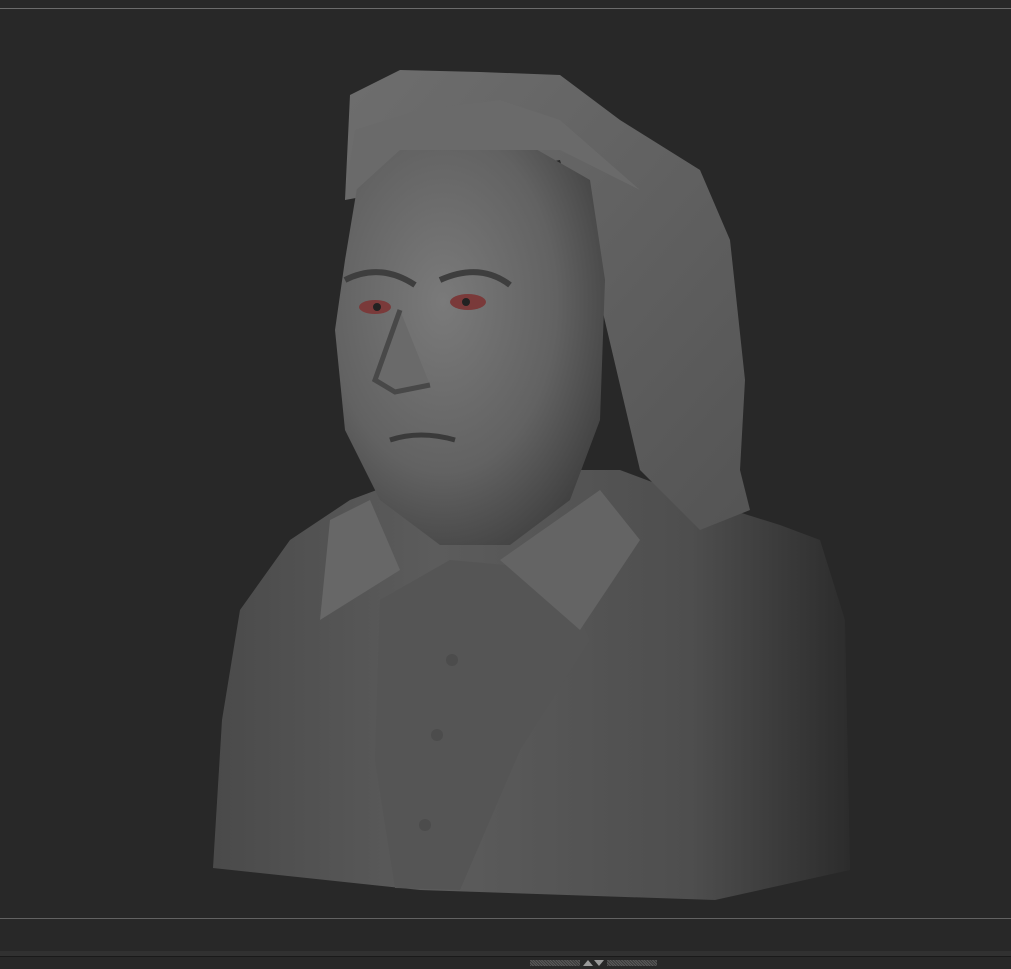 The width and height of the screenshot is (1011, 969). I want to click on tray-grip-right, so click(632, 963).